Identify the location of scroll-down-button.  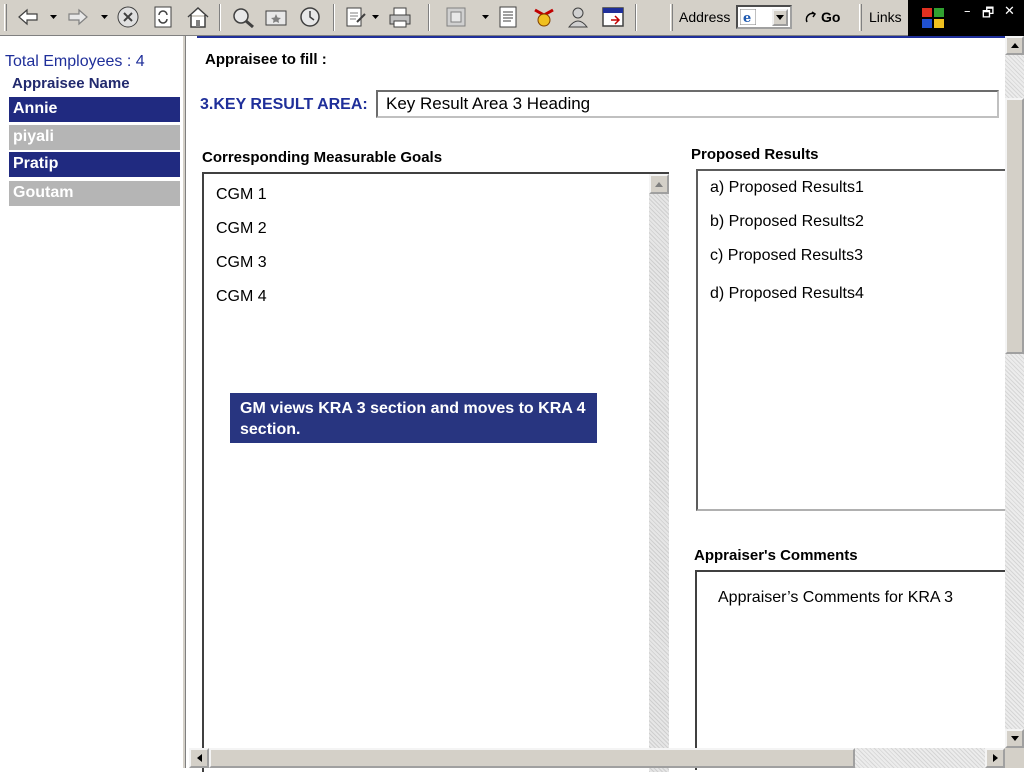
(1014, 738).